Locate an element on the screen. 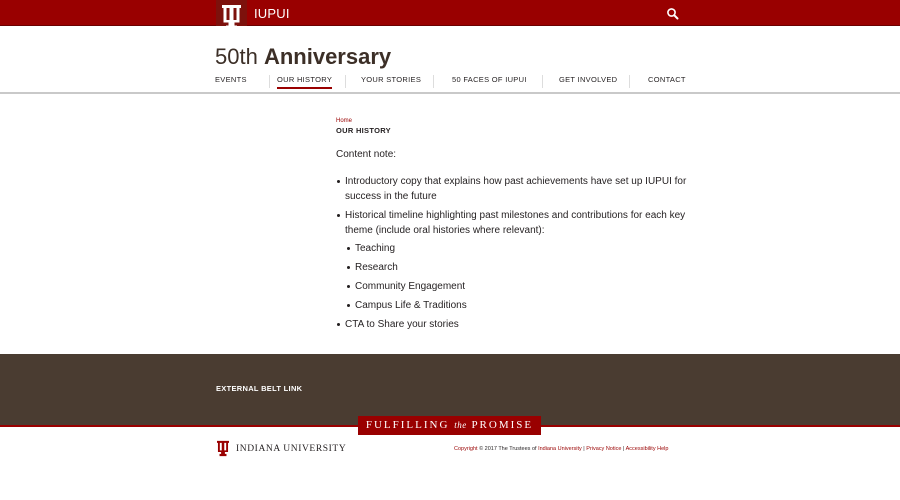  external-belt: EXTERNAL BELT LINK is located at coordinates (450, 389).